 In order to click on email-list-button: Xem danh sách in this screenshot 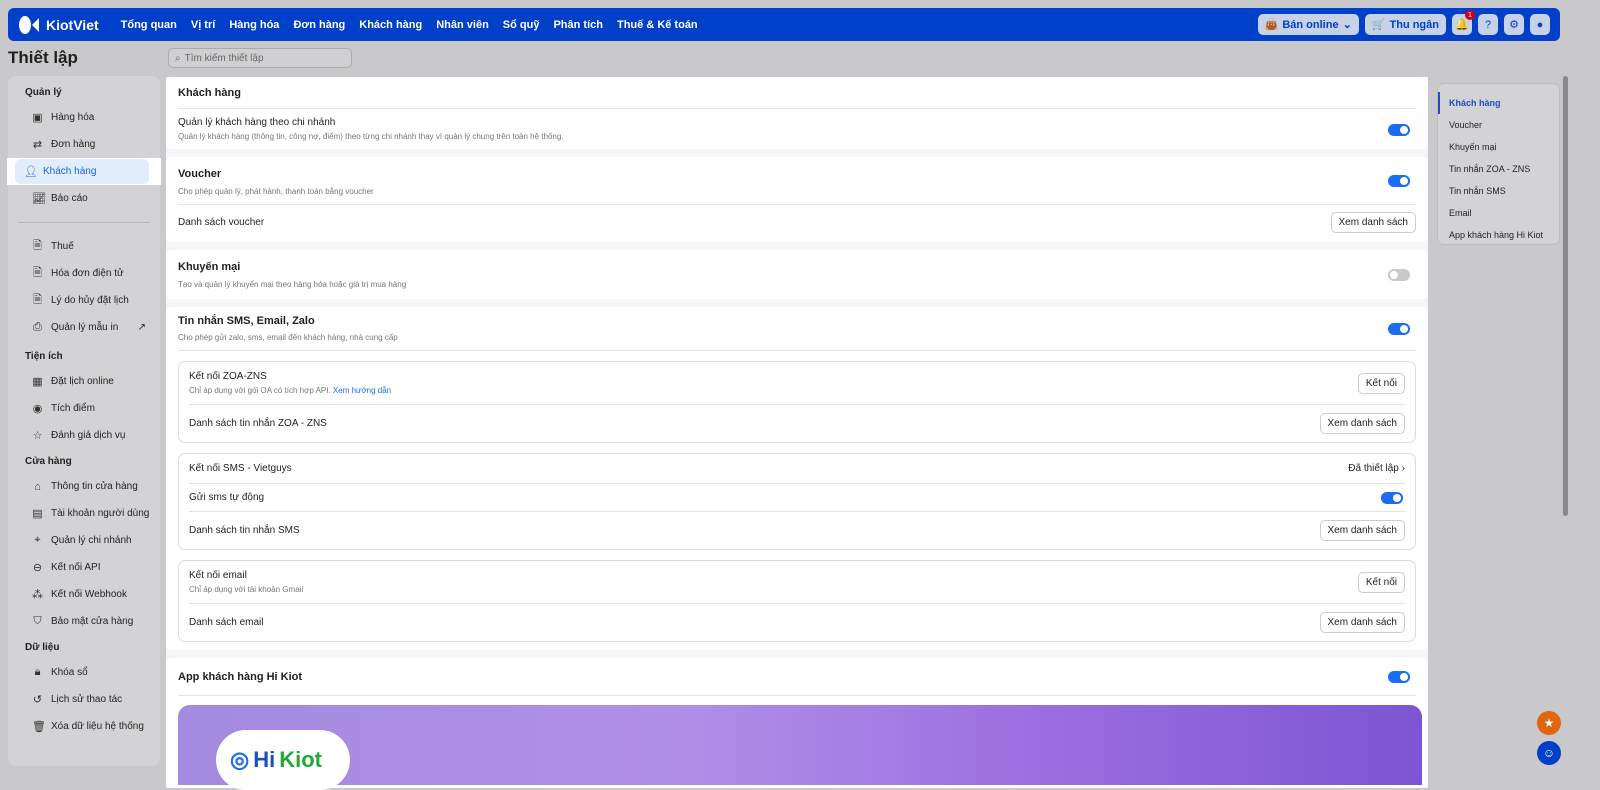, I will do `click(1362, 622)`.